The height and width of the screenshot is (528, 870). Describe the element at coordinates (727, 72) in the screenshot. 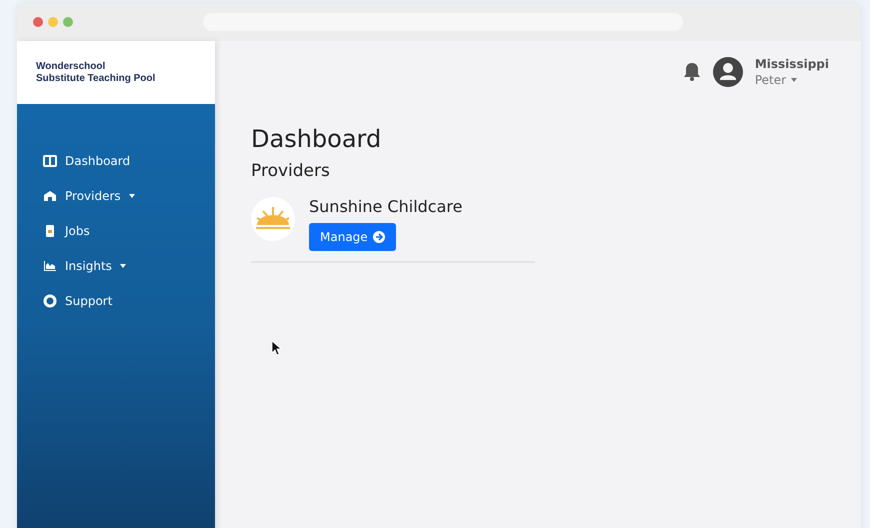

I see `avatar-icon` at that location.